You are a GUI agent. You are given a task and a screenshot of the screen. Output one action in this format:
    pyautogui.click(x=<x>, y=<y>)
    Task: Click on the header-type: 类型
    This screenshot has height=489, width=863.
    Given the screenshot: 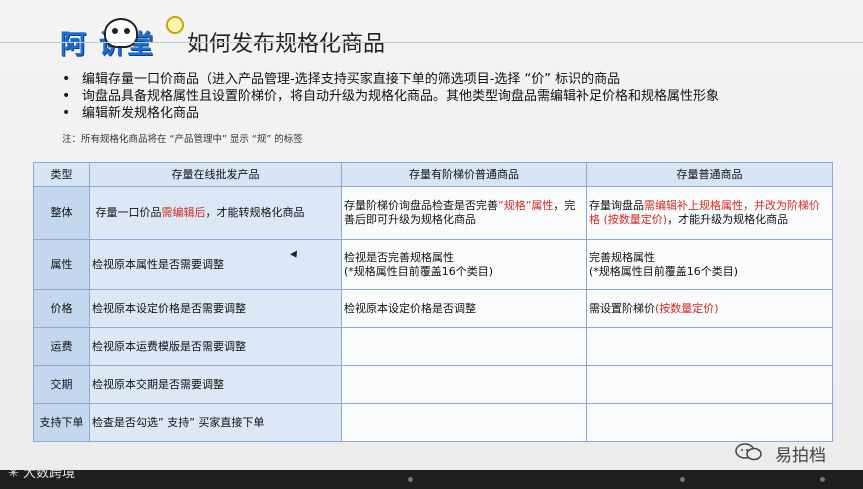 What is the action you would take?
    pyautogui.click(x=61, y=174)
    